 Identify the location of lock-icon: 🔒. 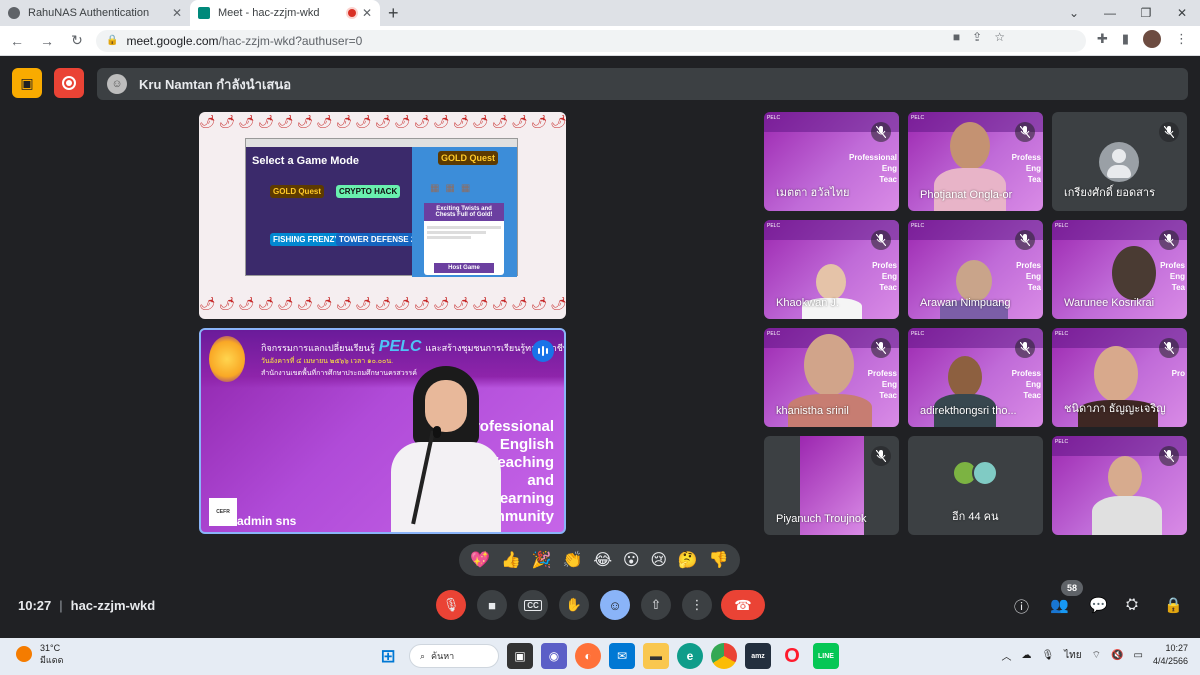
(112, 40).